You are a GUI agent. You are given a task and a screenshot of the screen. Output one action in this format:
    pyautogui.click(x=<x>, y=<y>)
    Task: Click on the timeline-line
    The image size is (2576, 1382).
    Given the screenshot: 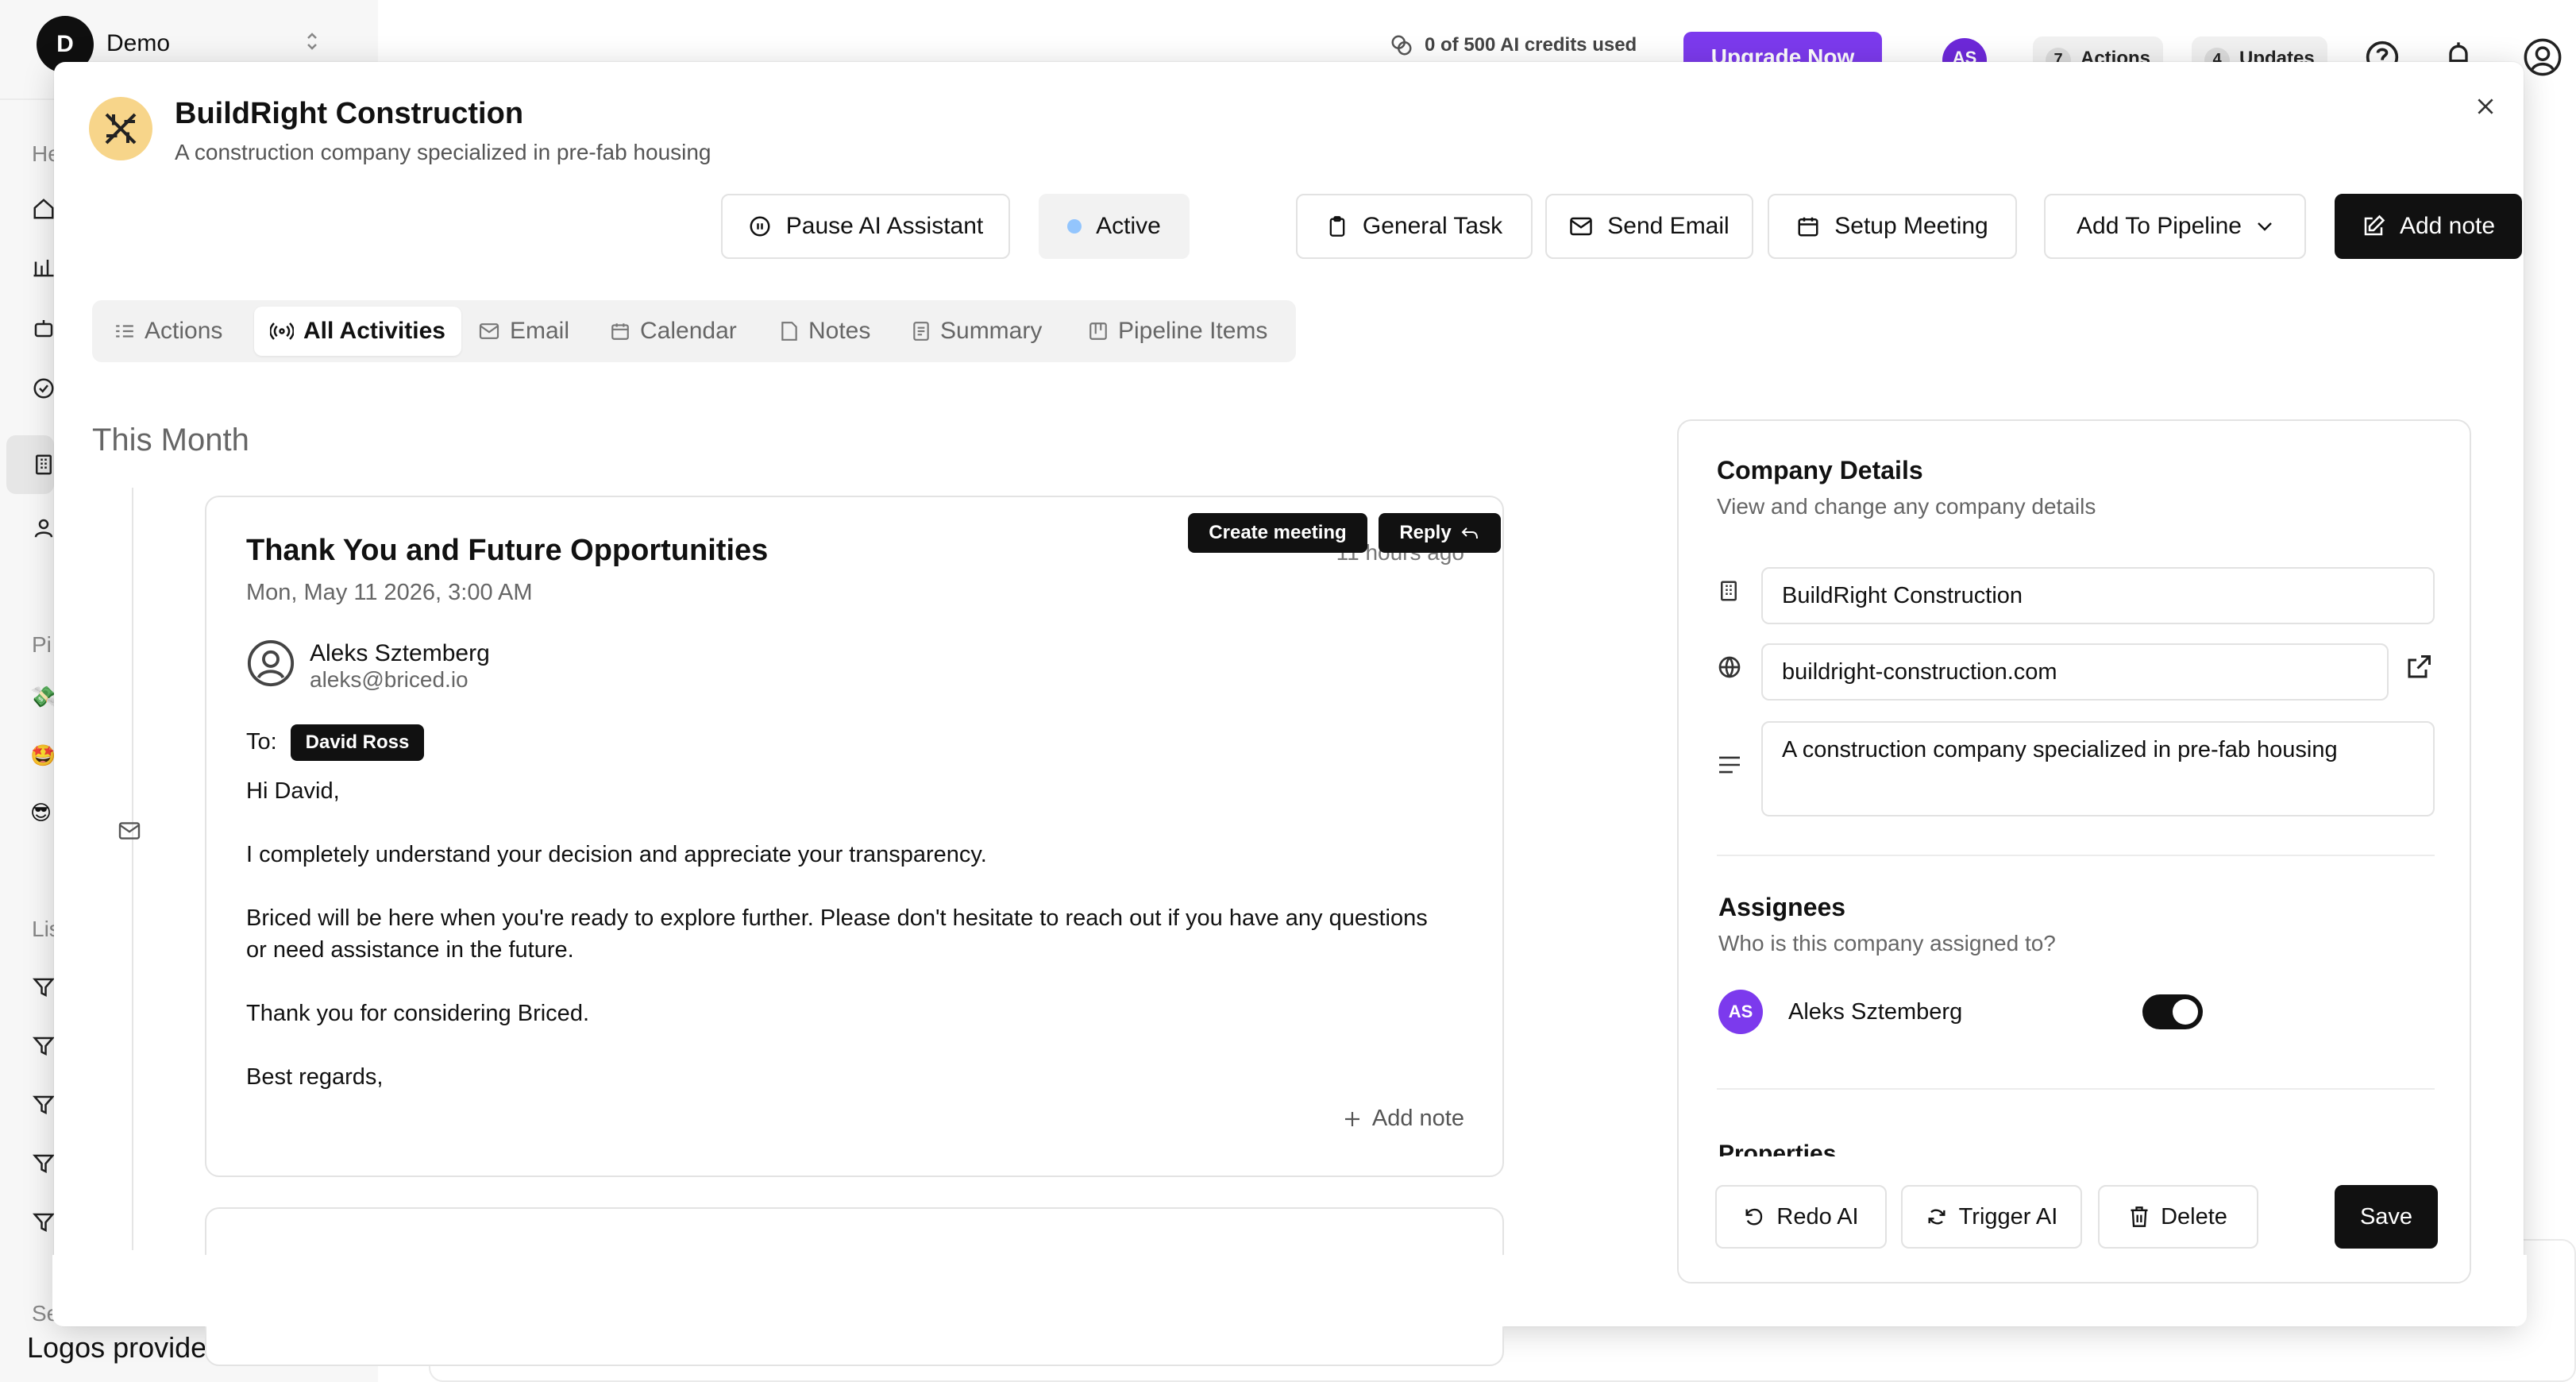 What is the action you would take?
    pyautogui.click(x=132, y=869)
    